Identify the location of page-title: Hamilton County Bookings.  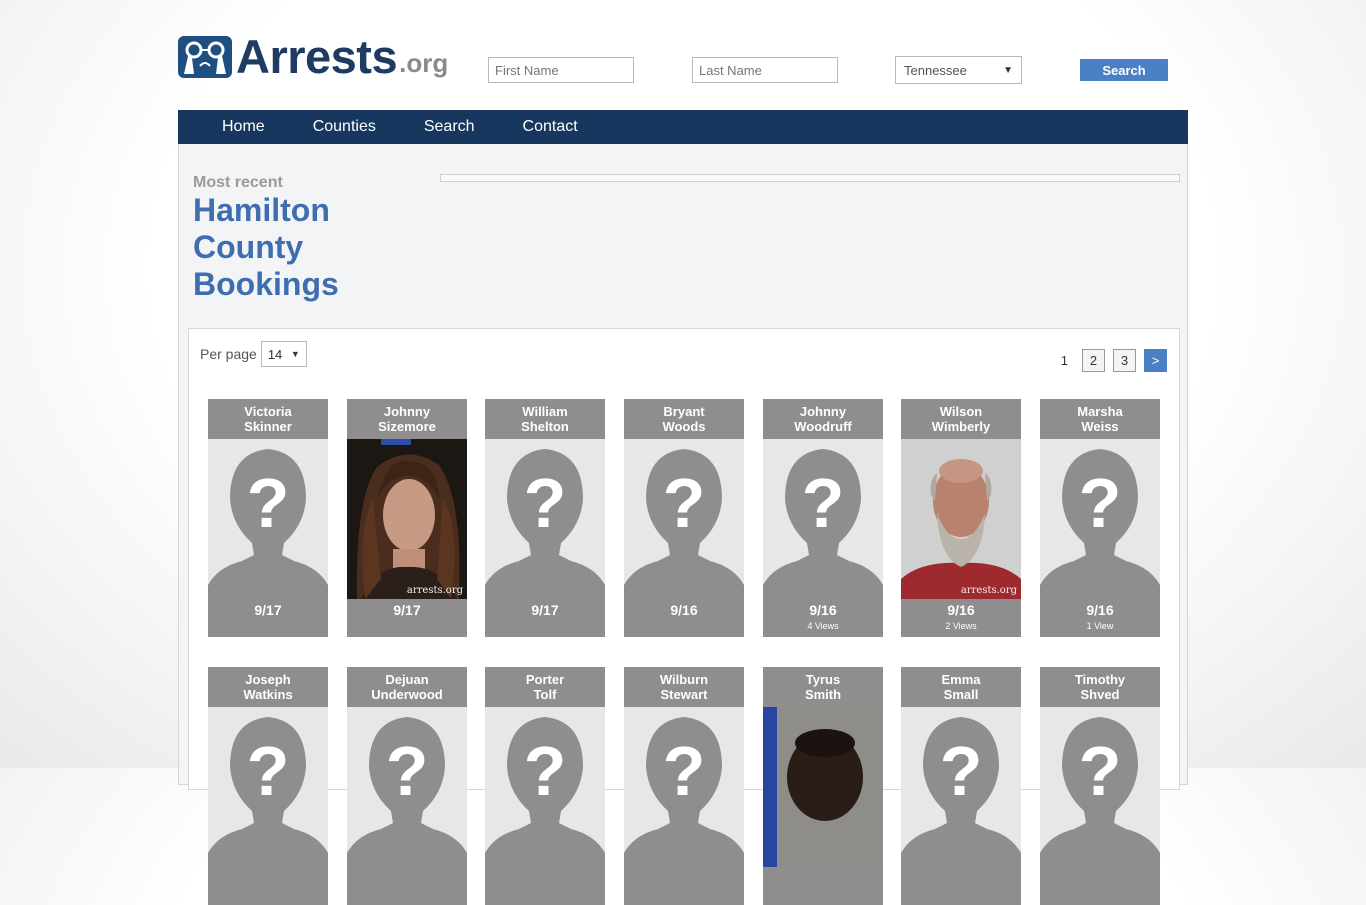
(266, 247).